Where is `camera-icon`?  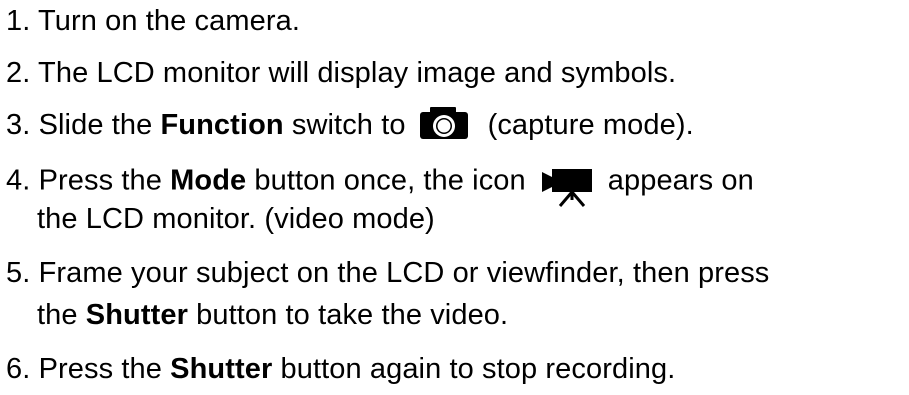 camera-icon is located at coordinates (444, 123).